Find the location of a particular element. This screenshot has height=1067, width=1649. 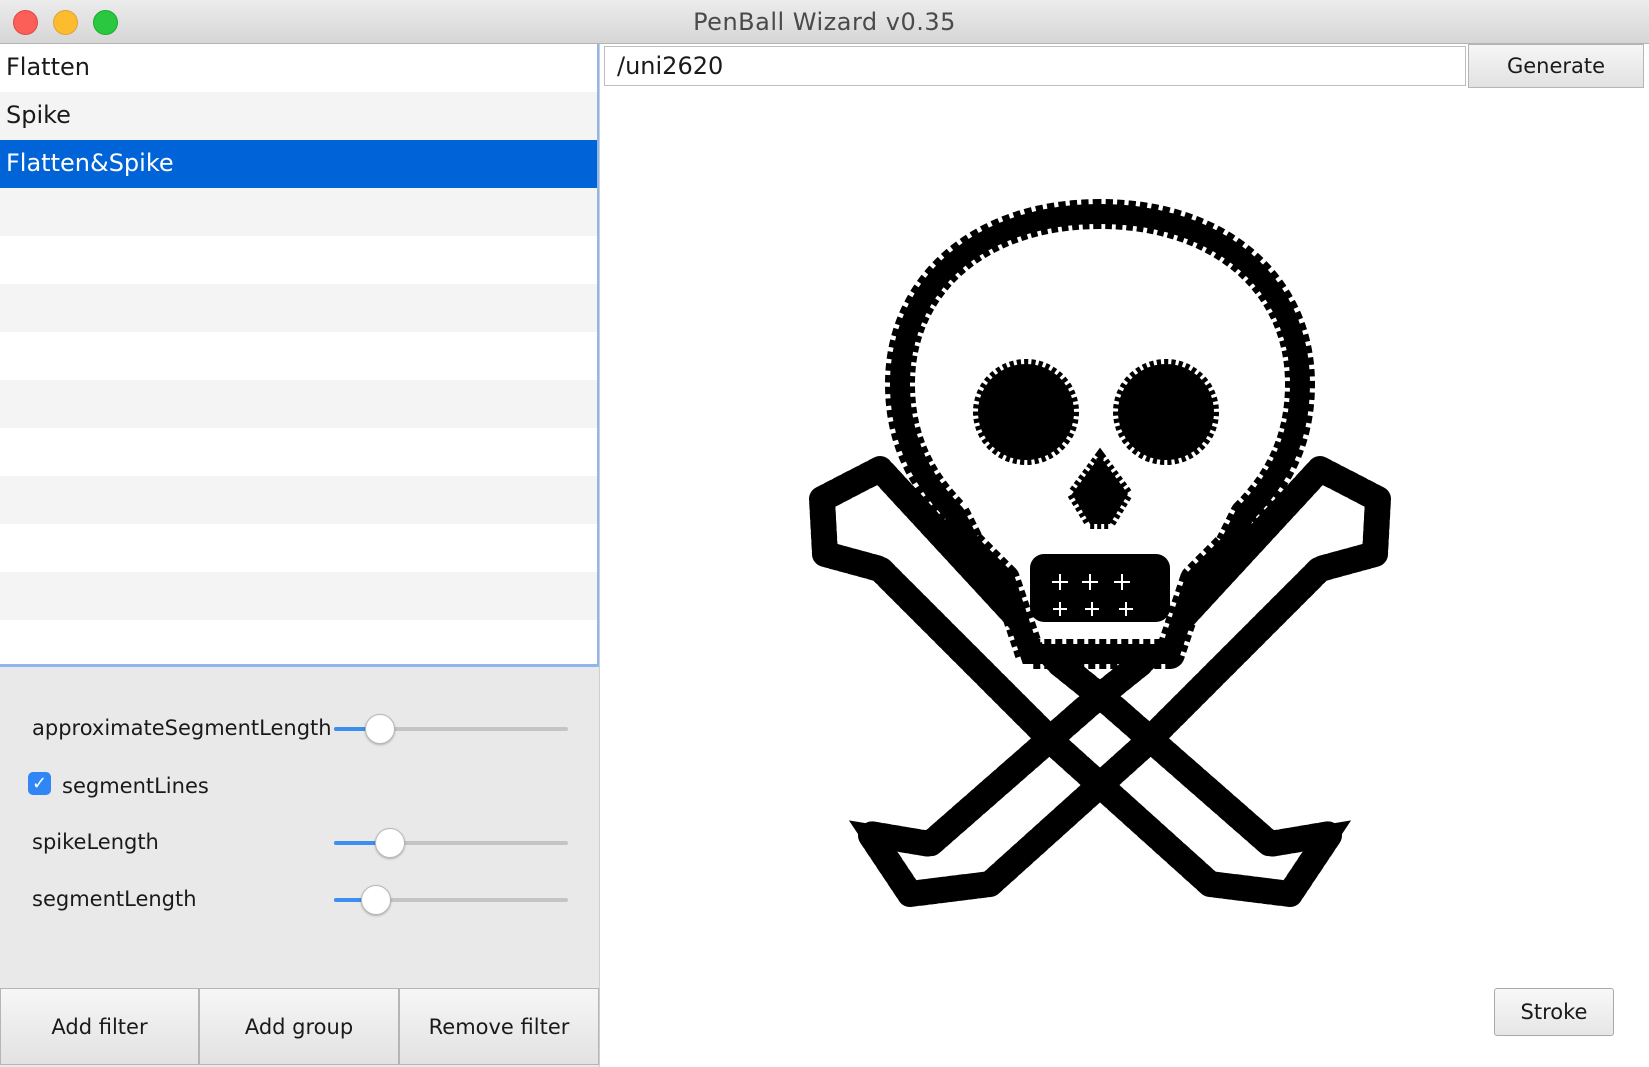

window-title: PenBall Wizard v0.35 is located at coordinates (824, 22).